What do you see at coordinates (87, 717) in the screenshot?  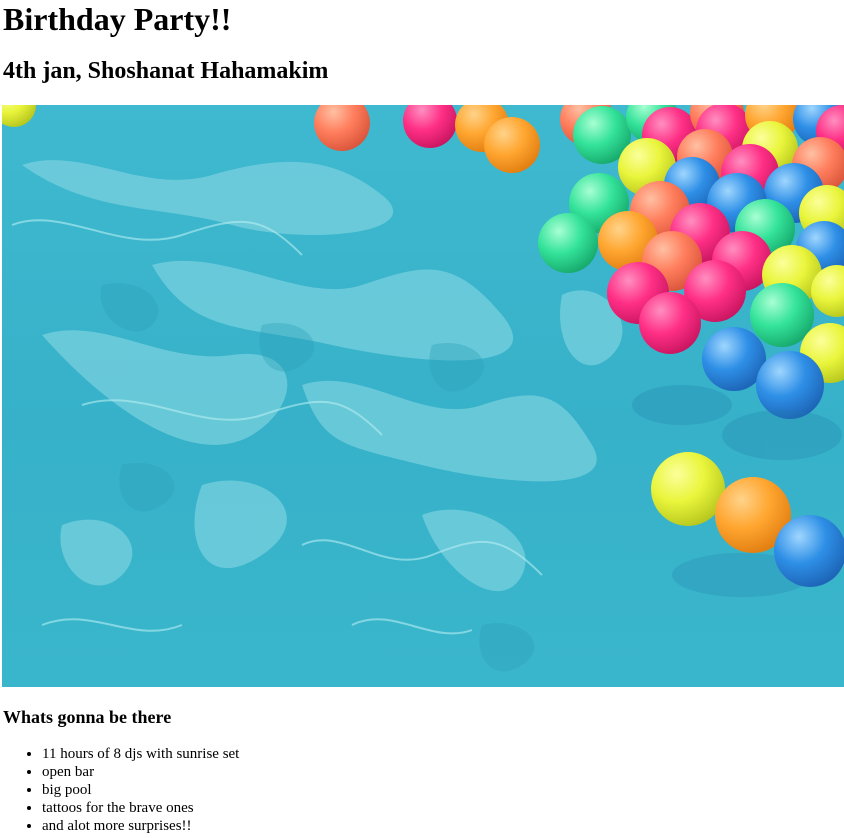 I see `section-heading: Whats gonna be there` at bounding box center [87, 717].